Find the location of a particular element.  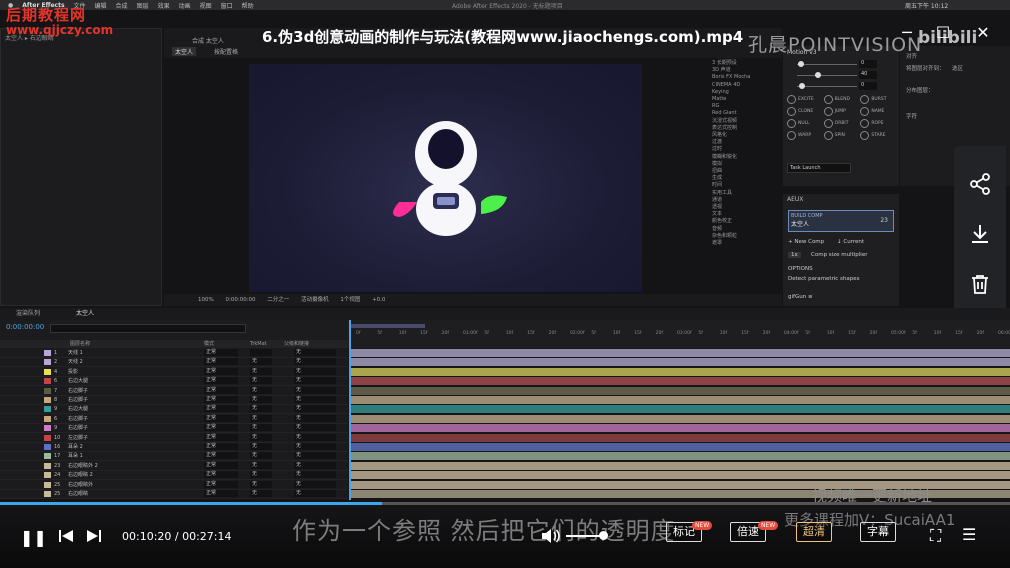

task-launch-select: Task Launch is located at coordinates (819, 168).